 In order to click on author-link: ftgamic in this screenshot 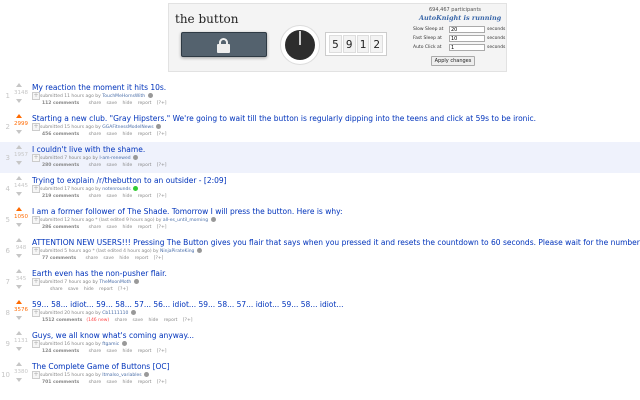, I will do `click(110, 344)`.